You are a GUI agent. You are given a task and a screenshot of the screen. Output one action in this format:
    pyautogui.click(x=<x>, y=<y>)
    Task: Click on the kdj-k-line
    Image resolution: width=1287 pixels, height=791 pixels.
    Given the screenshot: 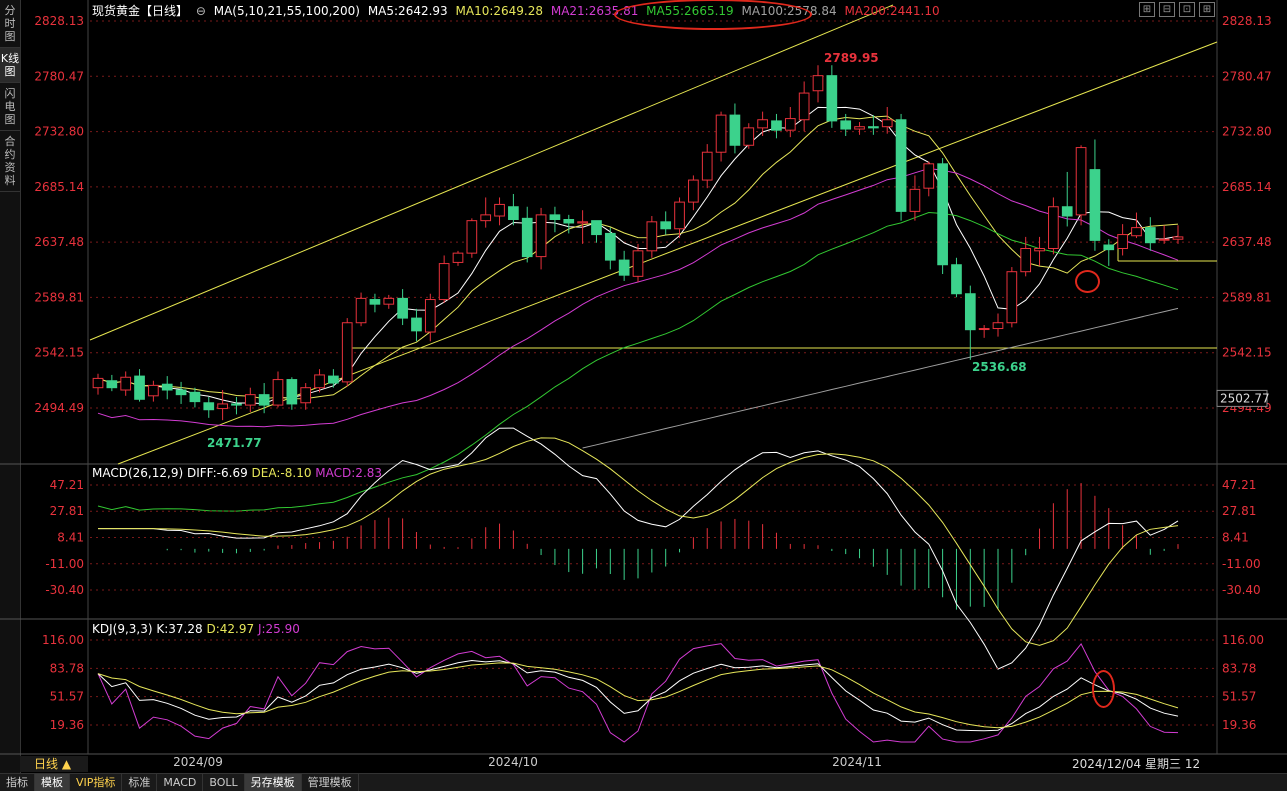 What is the action you would take?
    pyautogui.click(x=638, y=695)
    